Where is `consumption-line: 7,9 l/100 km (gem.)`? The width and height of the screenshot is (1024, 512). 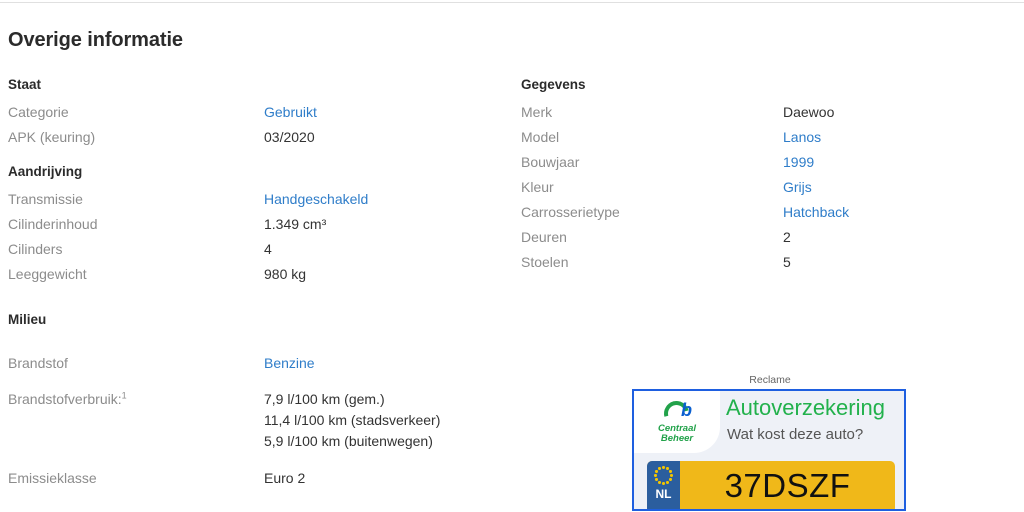
consumption-line: 7,9 l/100 km (gem.) is located at coordinates (324, 399).